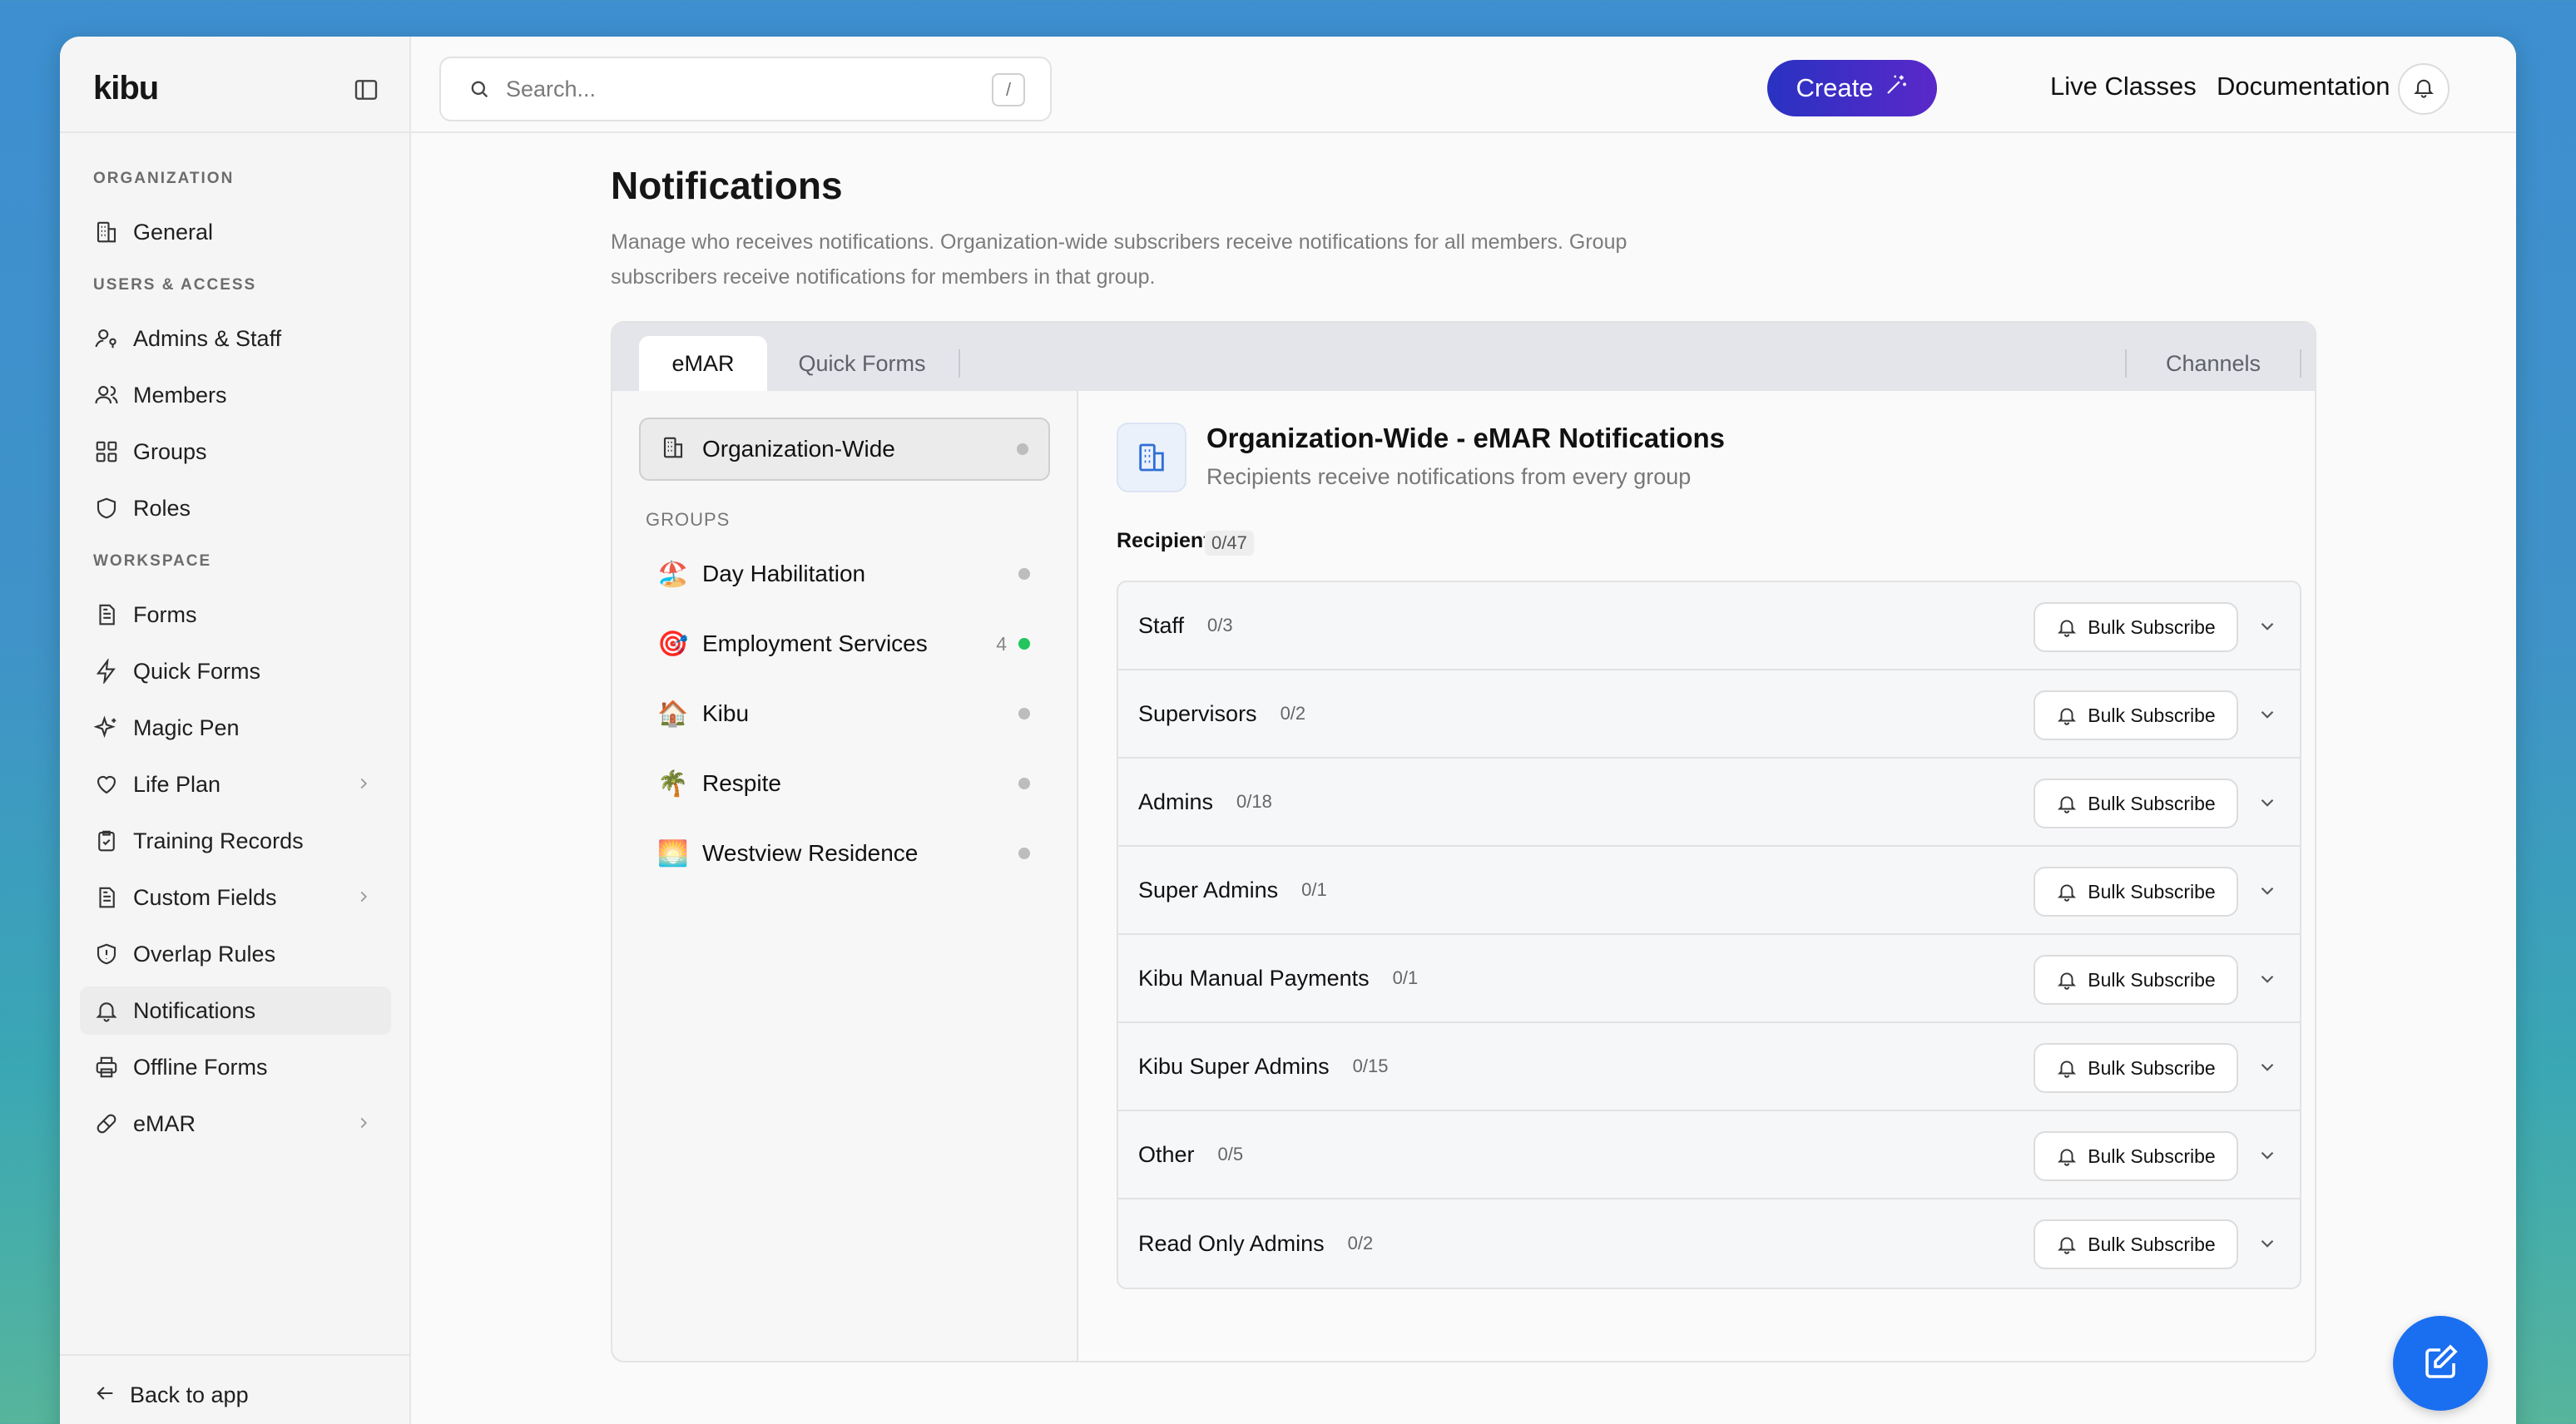 The width and height of the screenshot is (2576, 1424). What do you see at coordinates (164, 179) in the screenshot?
I see `section-label-organization: ORGANIZATION` at bounding box center [164, 179].